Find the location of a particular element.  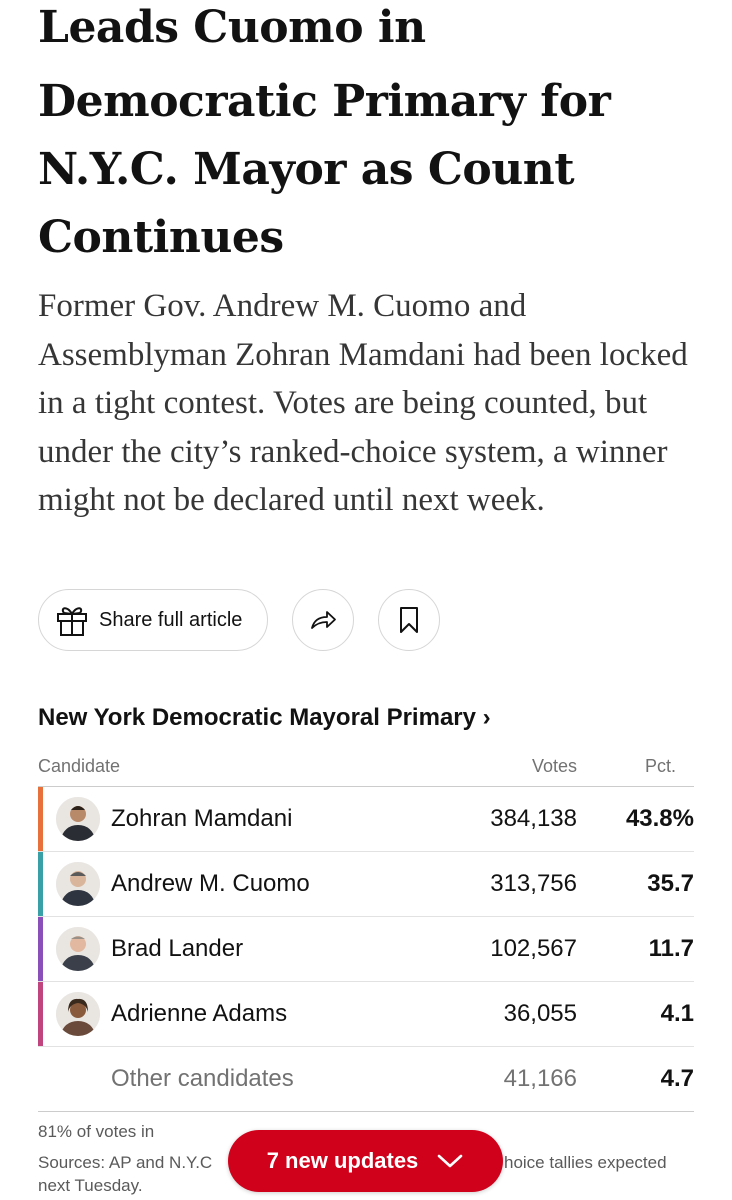

candidate-name: Andrew M. Cuomo is located at coordinates (210, 883).